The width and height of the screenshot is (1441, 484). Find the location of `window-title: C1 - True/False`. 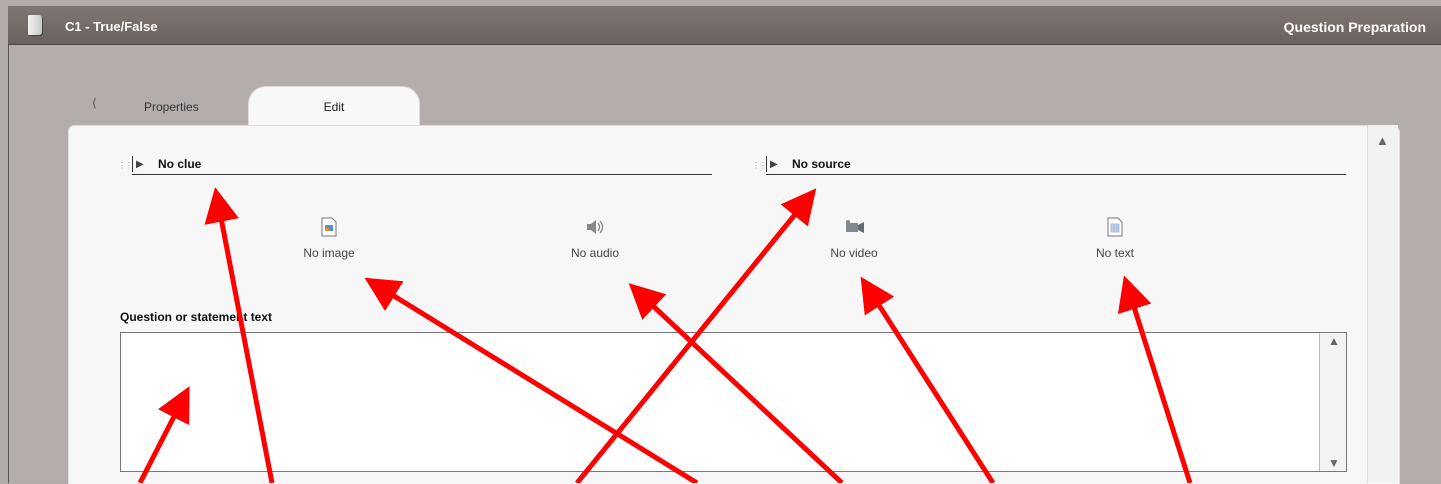

window-title: C1 - True/False is located at coordinates (111, 26).